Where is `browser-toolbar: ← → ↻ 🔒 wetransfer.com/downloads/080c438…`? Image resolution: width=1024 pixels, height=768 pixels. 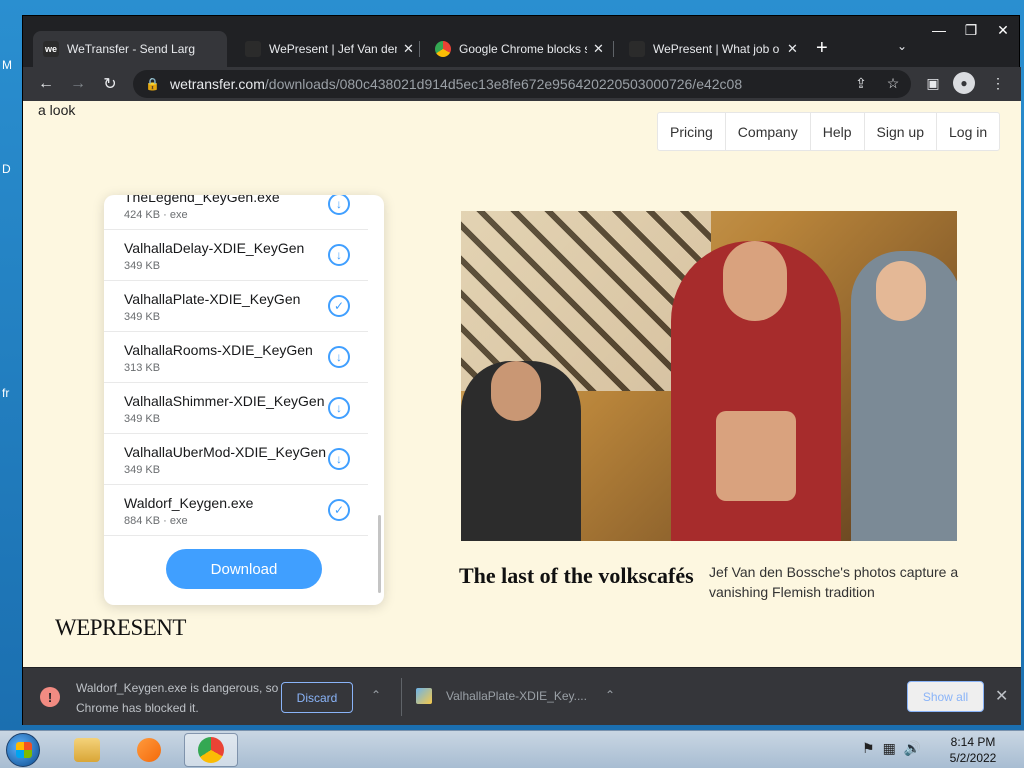 browser-toolbar: ← → ↻ 🔒 wetransfer.com/downloads/080c438… is located at coordinates (522, 84).